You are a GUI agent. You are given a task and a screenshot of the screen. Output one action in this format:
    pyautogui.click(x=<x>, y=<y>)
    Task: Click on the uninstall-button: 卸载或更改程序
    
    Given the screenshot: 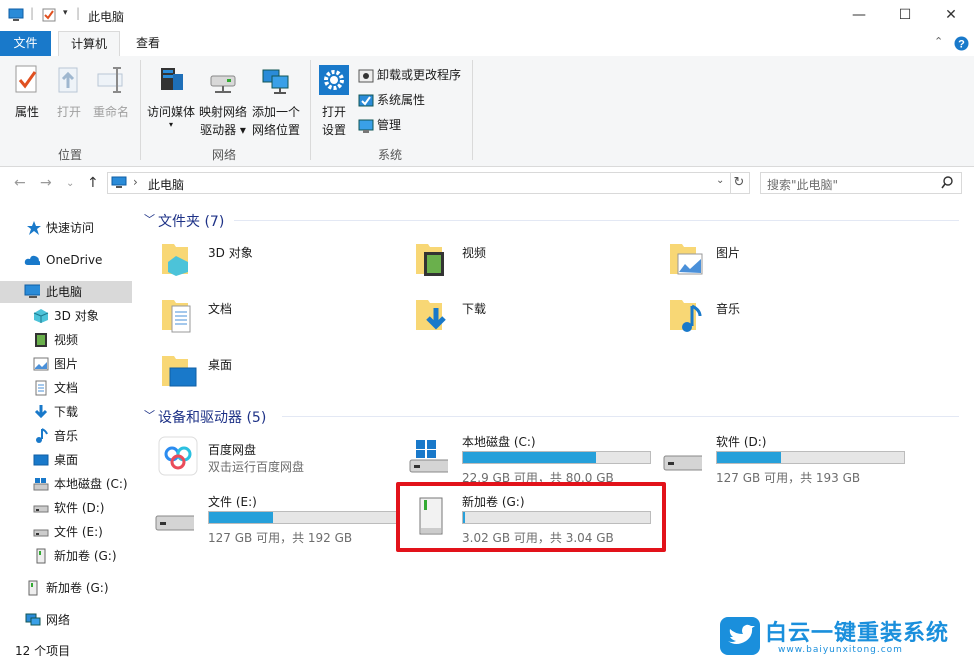 What is the action you would take?
    pyautogui.click(x=409, y=75)
    